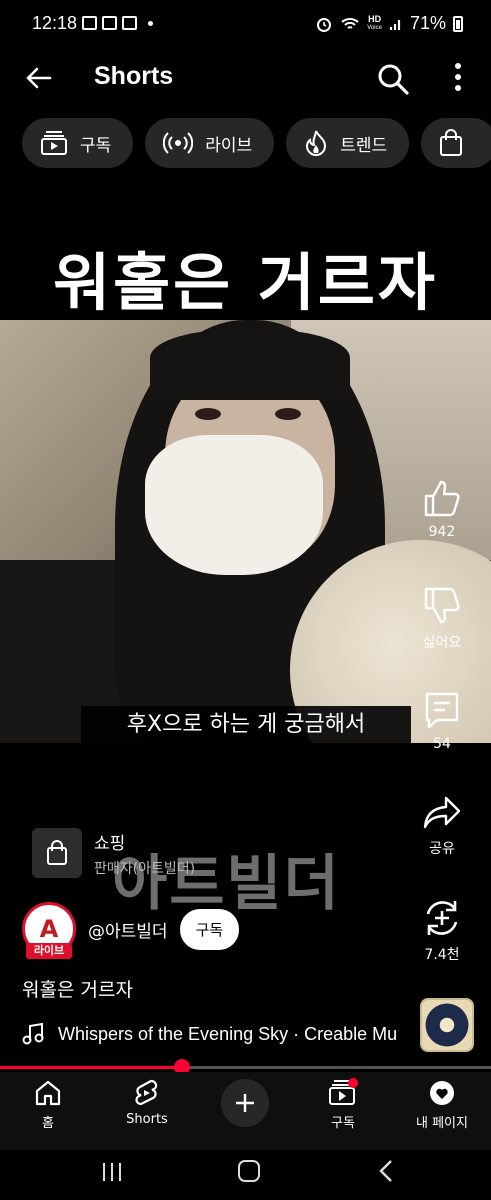 This screenshot has height=1200, width=491. What do you see at coordinates (112, 1172) in the screenshot?
I see `recent-apps-icon` at bounding box center [112, 1172].